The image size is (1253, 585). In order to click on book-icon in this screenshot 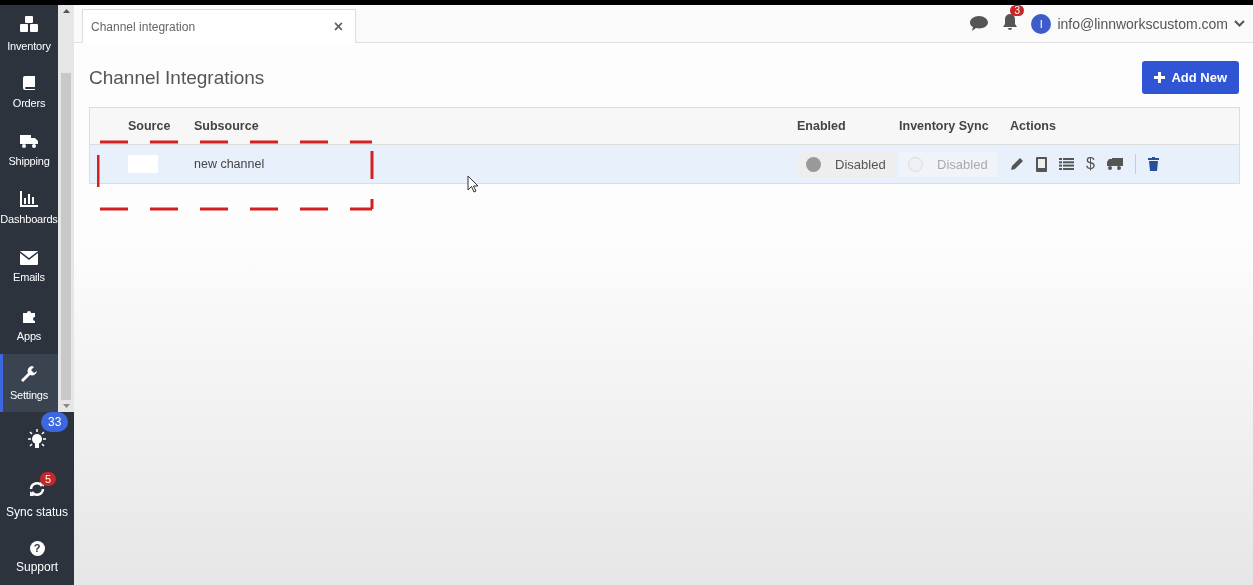, I will do `click(29, 83)`.